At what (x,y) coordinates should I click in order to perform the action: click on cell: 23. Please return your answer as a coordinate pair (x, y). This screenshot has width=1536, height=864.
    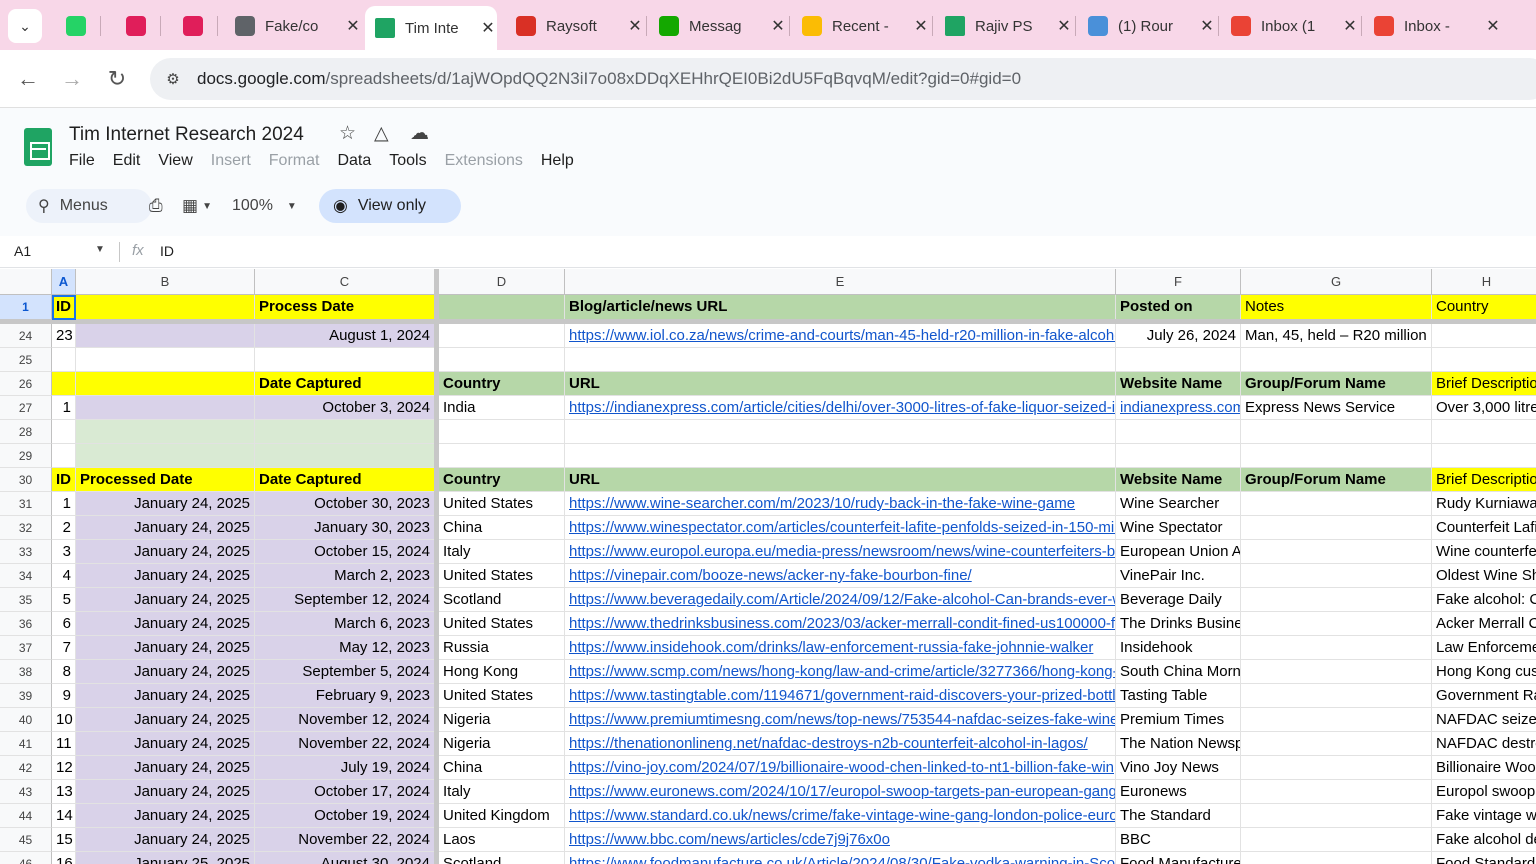
    Looking at the image, I should click on (64, 336).